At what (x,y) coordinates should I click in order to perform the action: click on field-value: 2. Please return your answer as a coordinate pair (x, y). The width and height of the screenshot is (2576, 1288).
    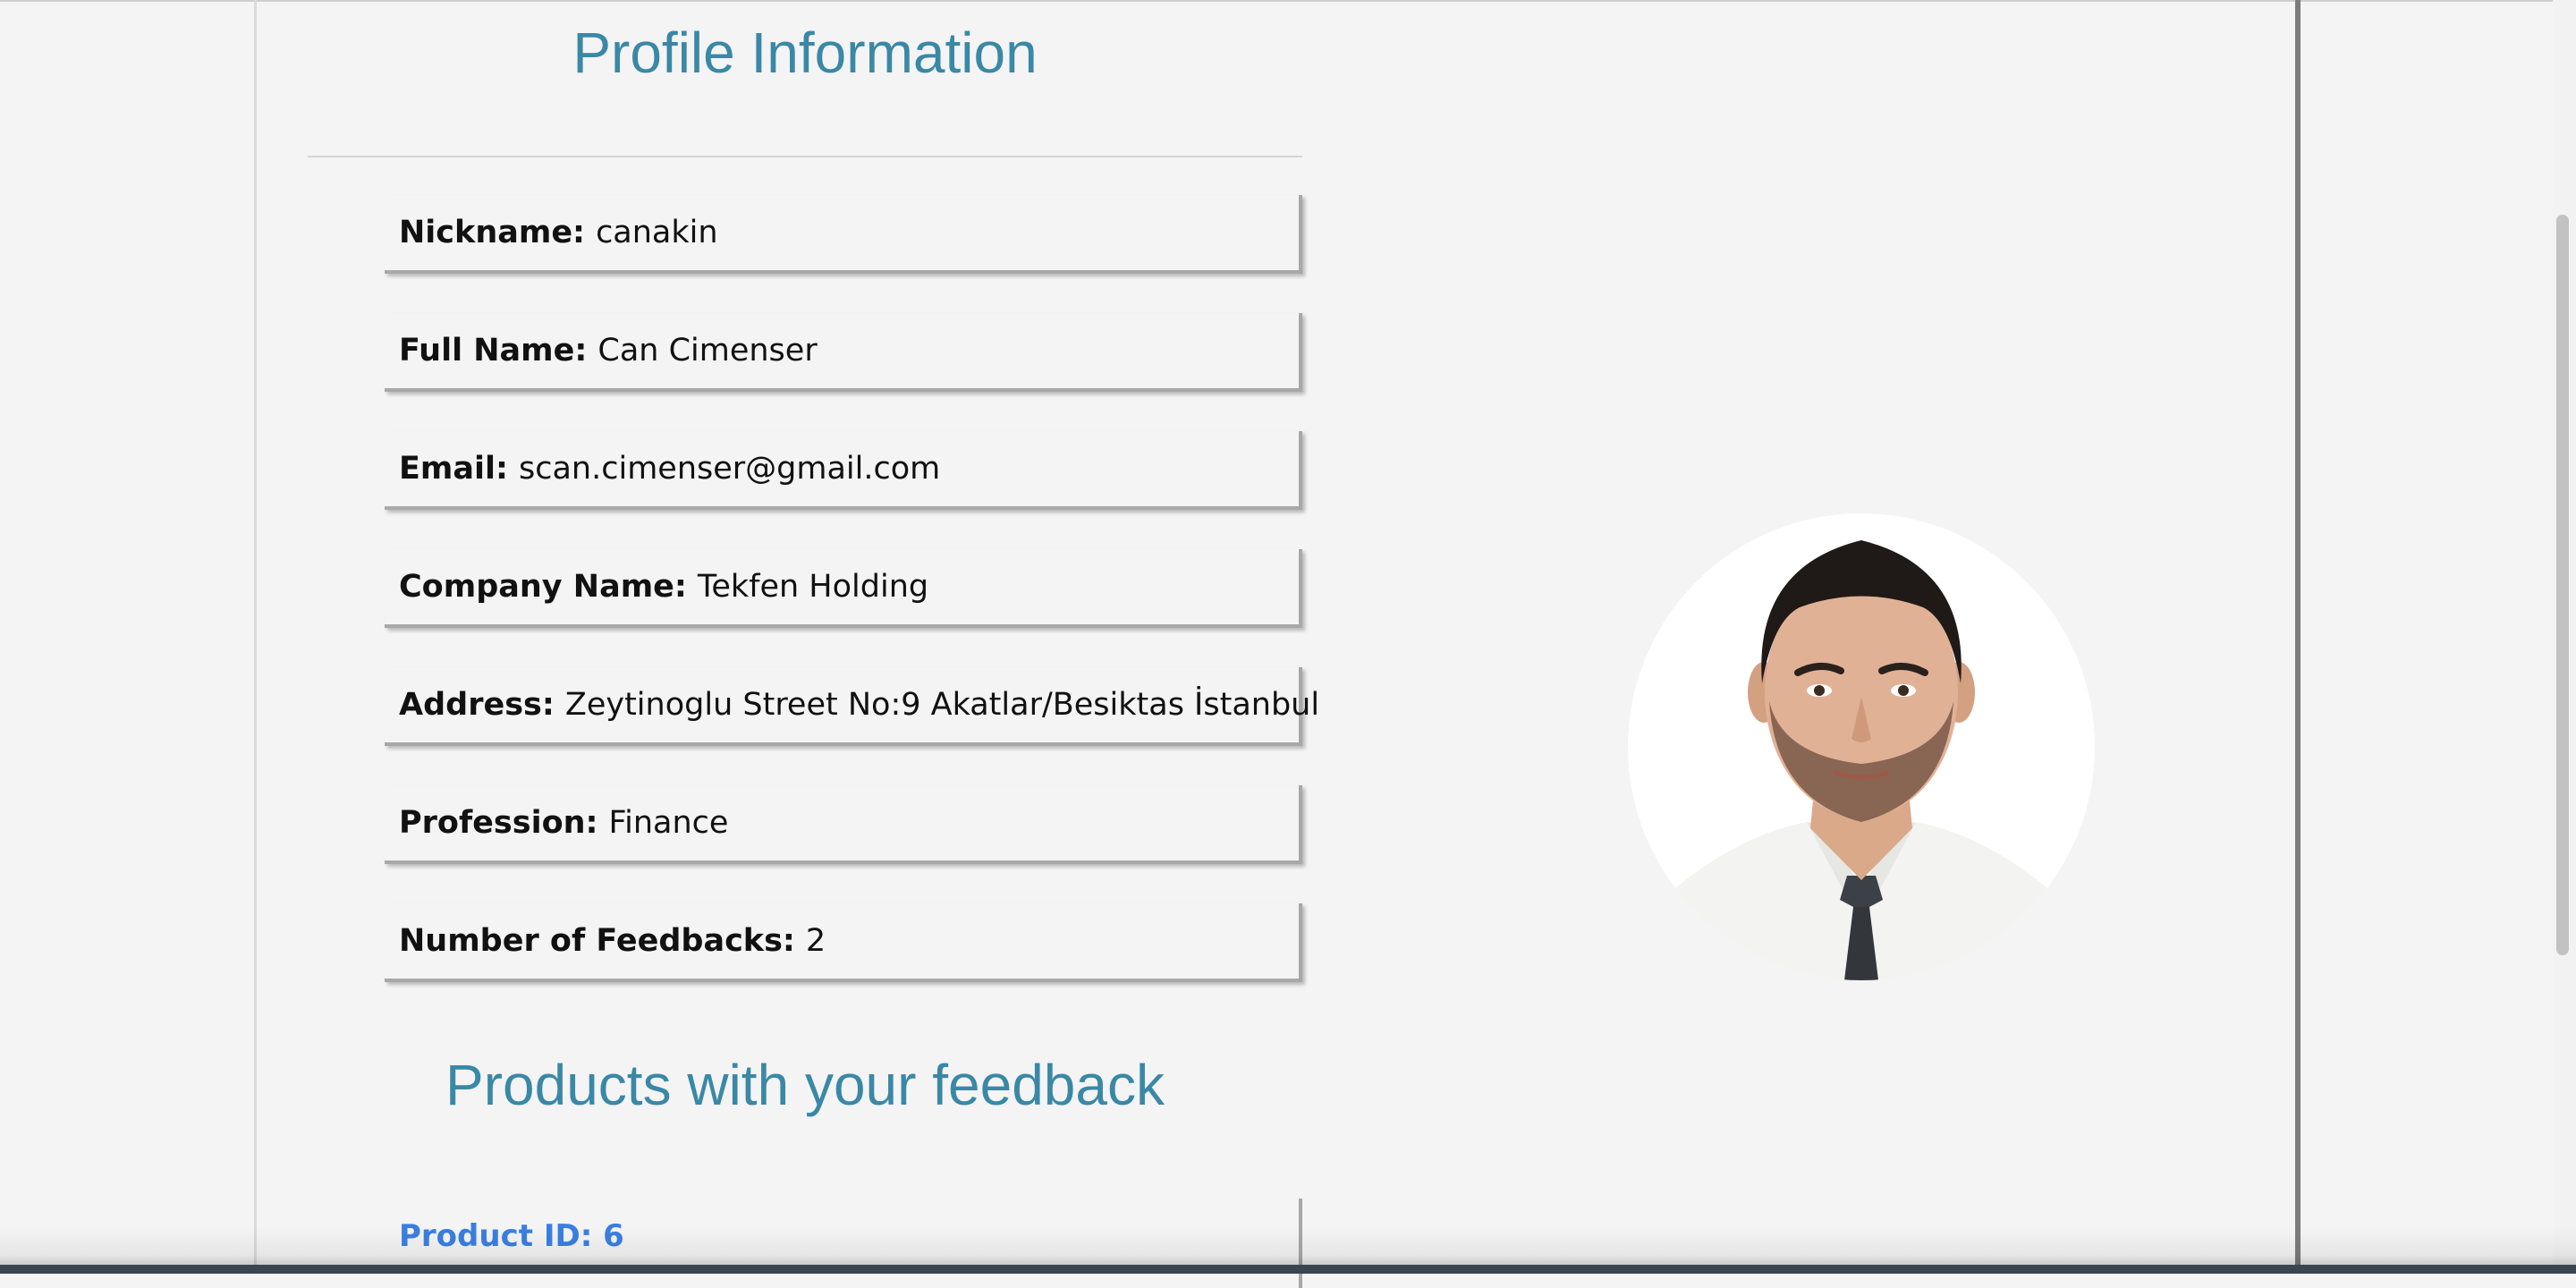
    Looking at the image, I should click on (815, 941).